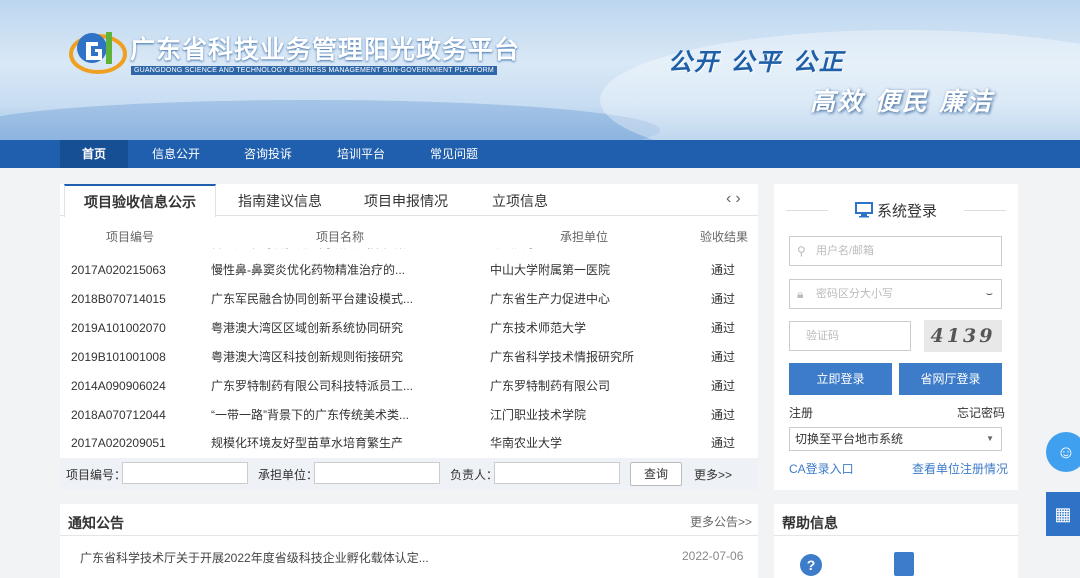  Describe the element at coordinates (854, 294) in the screenshot. I see `password-placeholder: 密码区分大小写` at that location.